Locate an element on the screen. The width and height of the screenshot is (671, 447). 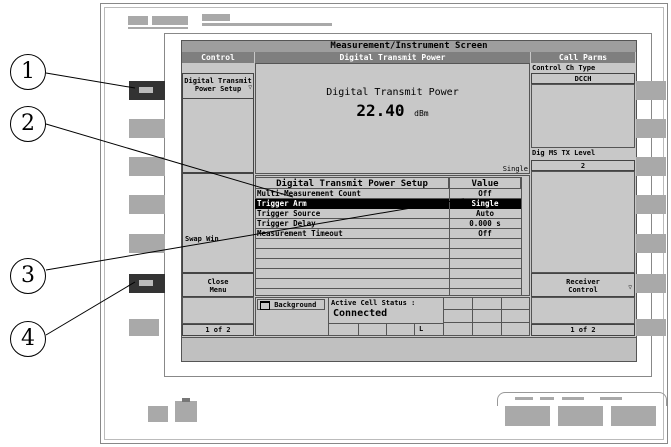
callout-3: 3 is located at coordinates (28, 276).